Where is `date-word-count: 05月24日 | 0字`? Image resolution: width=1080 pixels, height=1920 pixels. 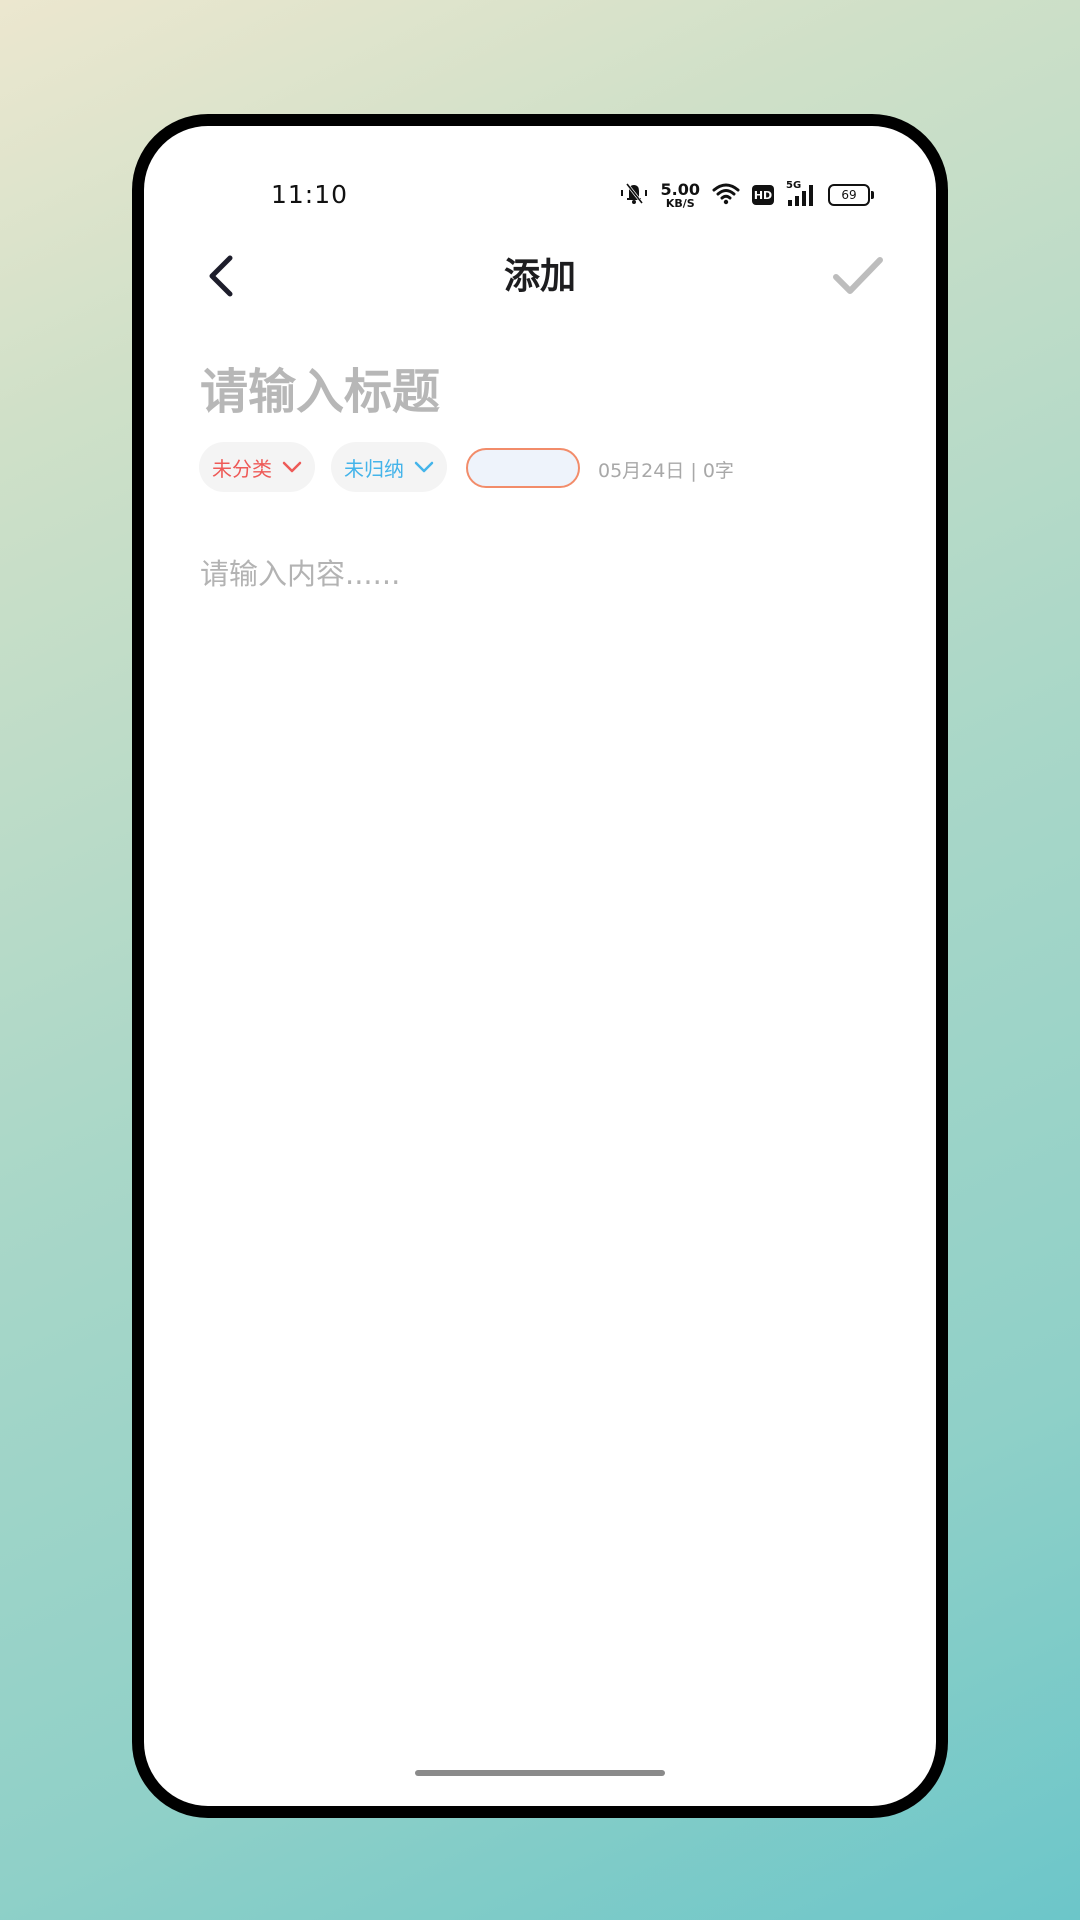
date-word-count: 05月24日 | 0字 is located at coordinates (666, 471).